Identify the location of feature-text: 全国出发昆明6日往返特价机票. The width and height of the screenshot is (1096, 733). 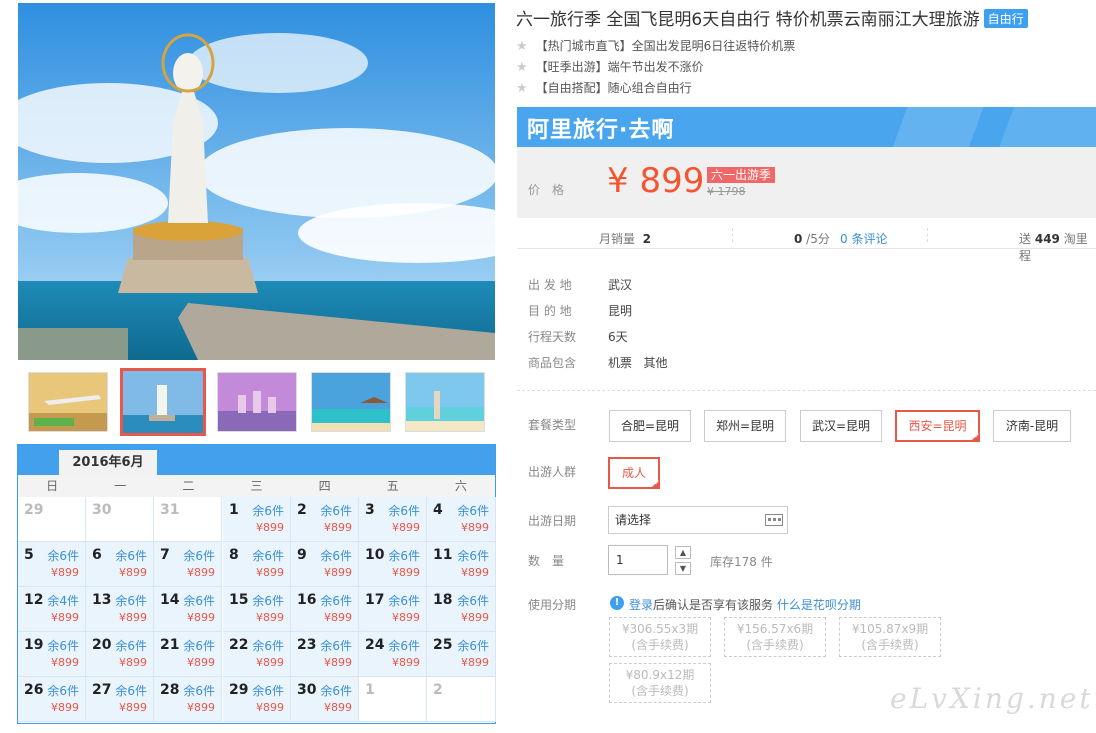
(713, 46).